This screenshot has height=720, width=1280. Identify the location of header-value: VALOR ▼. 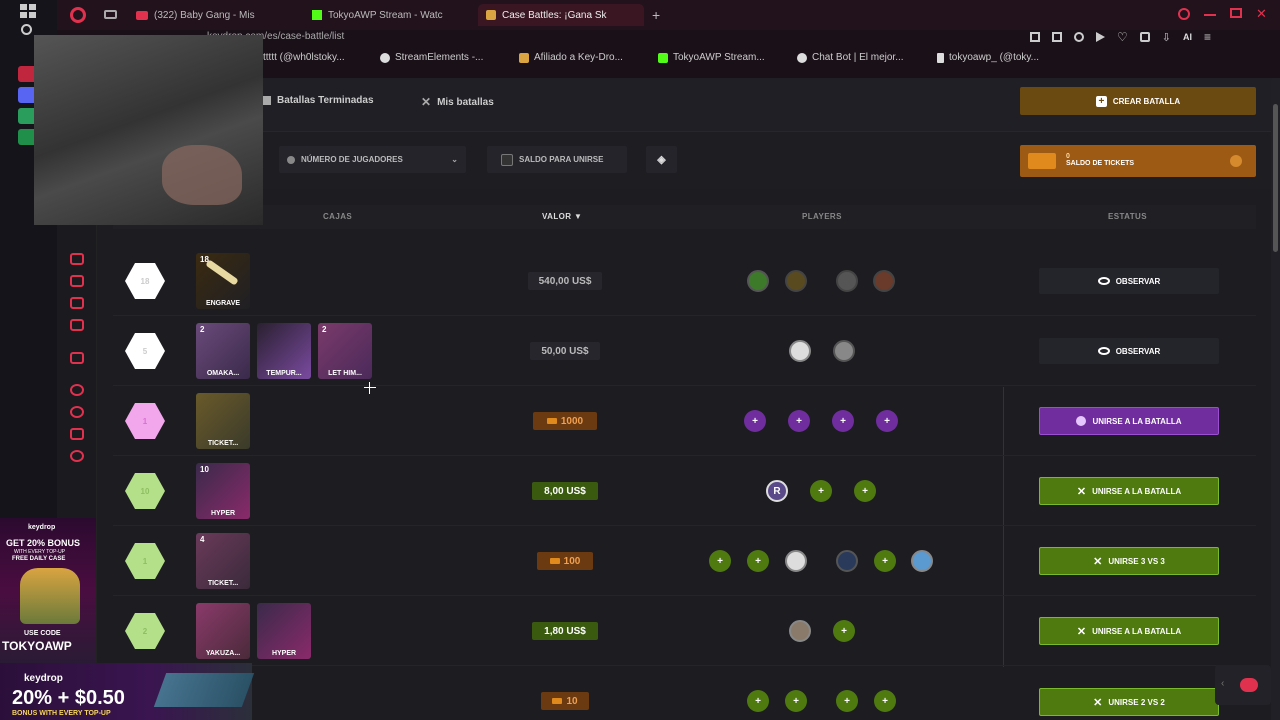
(562, 222).